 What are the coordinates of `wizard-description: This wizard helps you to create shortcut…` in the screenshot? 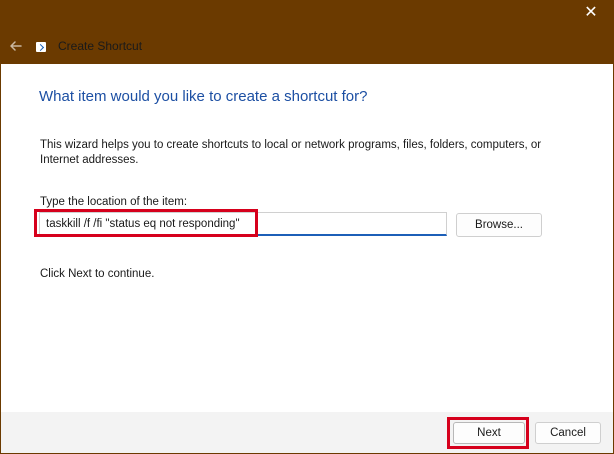 It's located at (291, 152).